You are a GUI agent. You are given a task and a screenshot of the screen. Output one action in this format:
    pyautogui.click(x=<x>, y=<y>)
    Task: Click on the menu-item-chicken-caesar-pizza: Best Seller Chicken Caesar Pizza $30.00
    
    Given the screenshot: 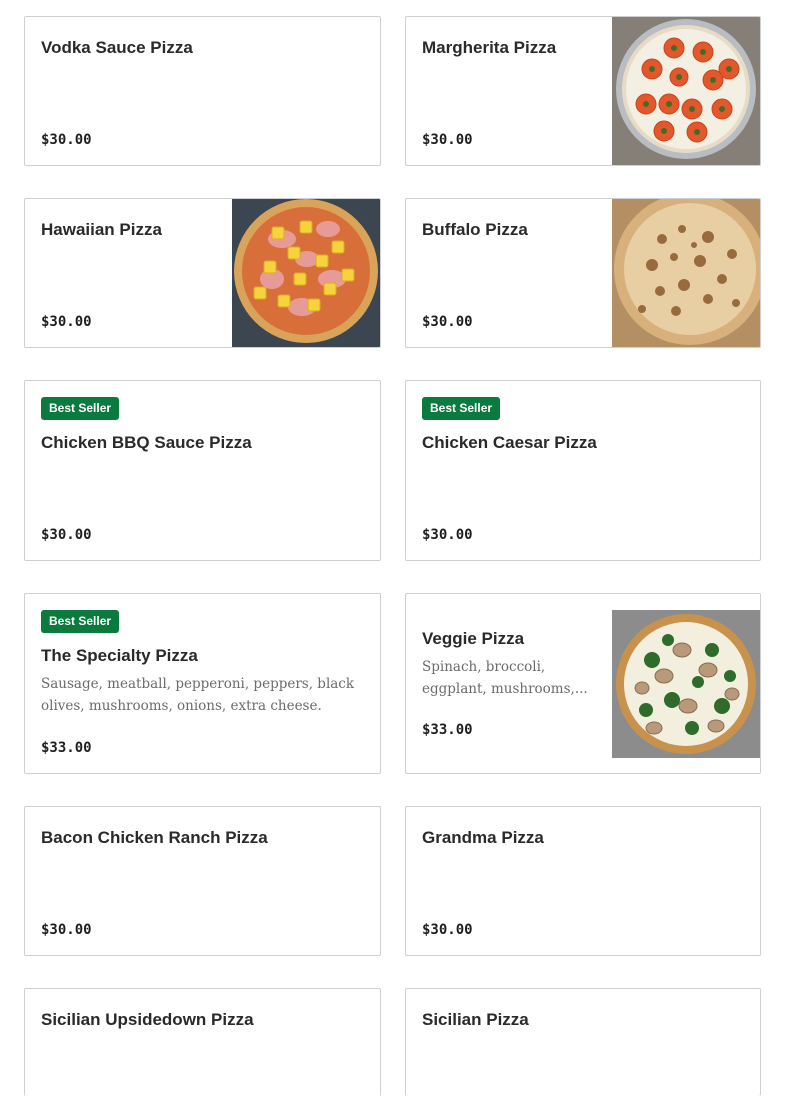 What is the action you would take?
    pyautogui.click(x=583, y=470)
    